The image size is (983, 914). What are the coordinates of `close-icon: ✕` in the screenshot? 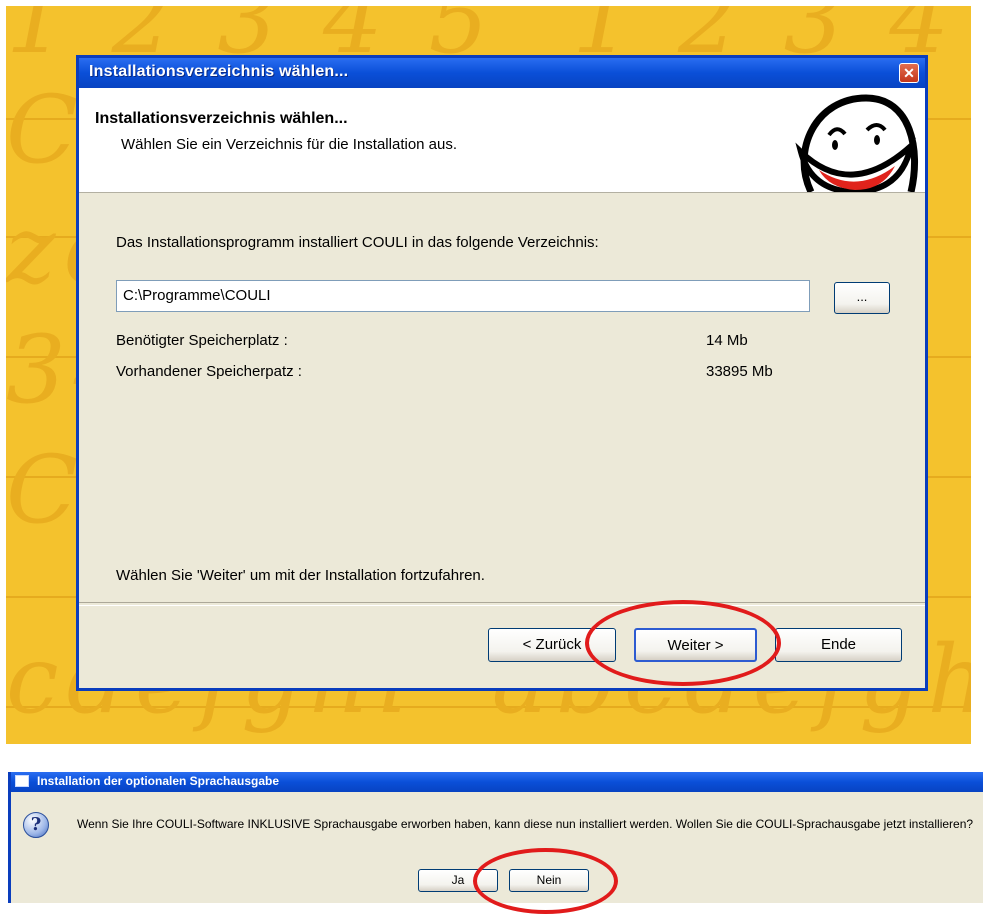 It's located at (909, 73).